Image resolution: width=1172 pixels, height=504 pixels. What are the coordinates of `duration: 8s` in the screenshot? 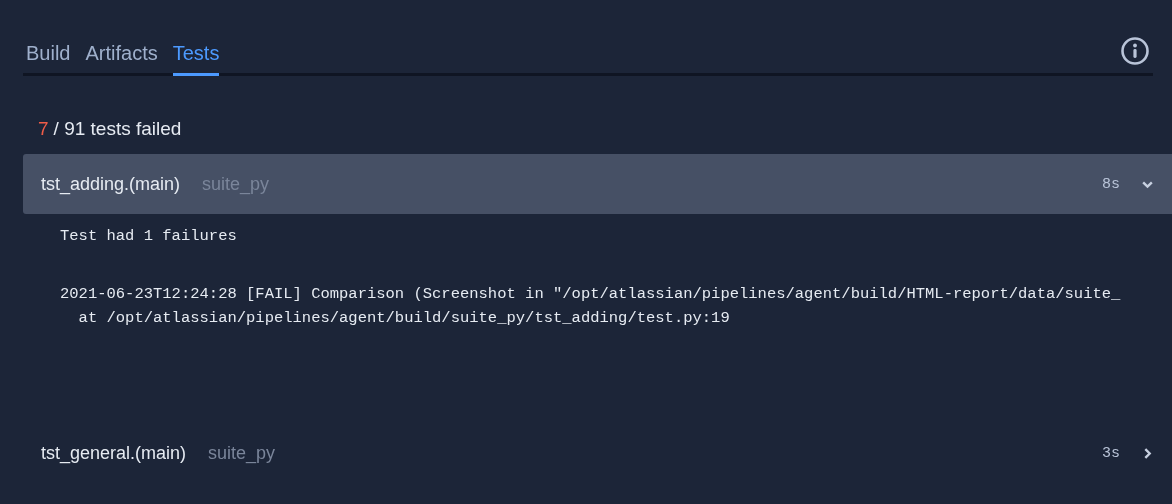 It's located at (1111, 184).